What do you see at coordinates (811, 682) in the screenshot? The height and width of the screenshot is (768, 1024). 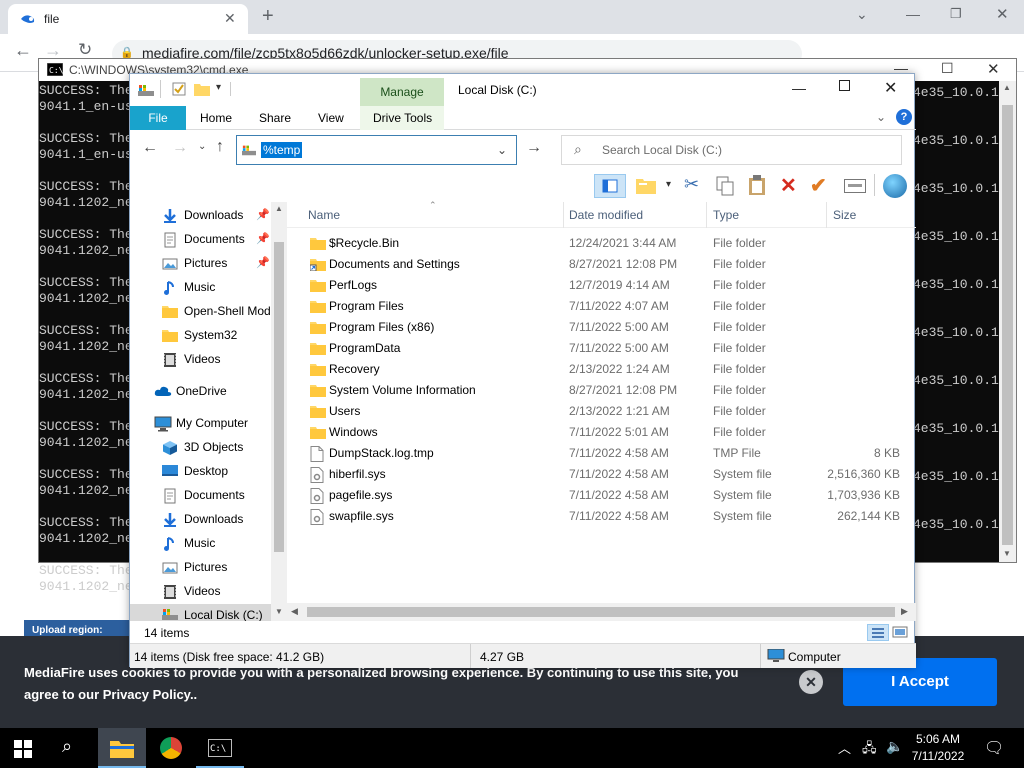 I see `cookie-close-button: ✕` at bounding box center [811, 682].